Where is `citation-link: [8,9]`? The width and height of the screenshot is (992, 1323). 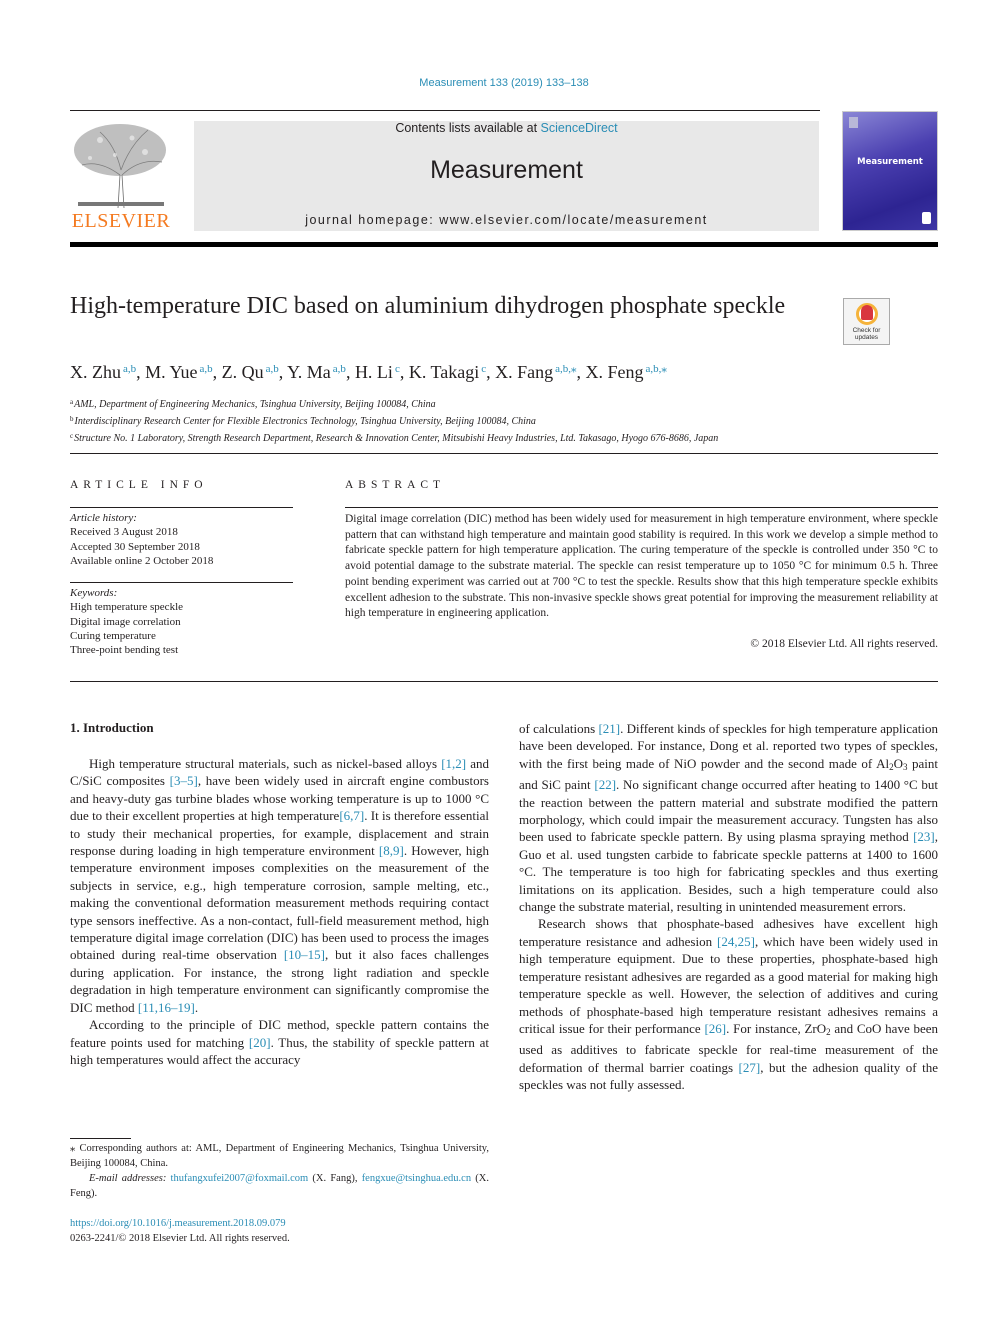
citation-link: [8,9] is located at coordinates (391, 850).